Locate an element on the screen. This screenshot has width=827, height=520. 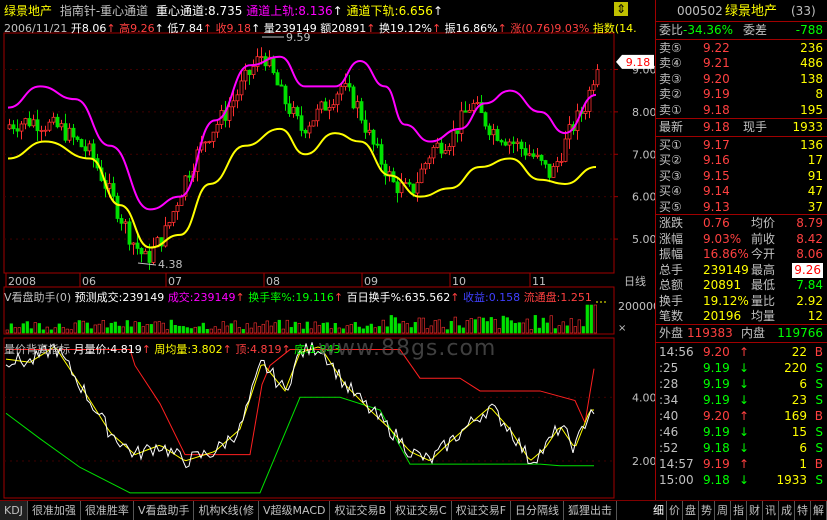
right-tab-2: 盘 is located at coordinates (691, 510).